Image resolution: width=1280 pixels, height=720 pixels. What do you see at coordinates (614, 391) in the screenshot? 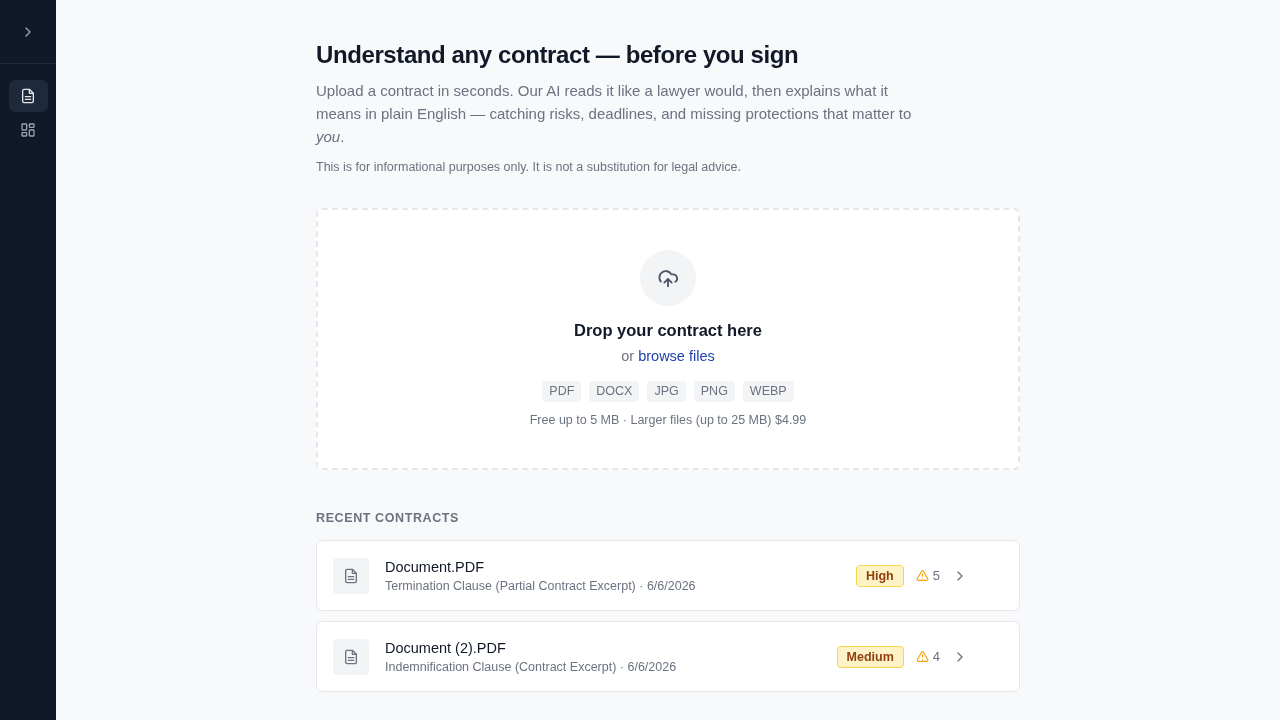
I see `file-format-tag: DOCX` at bounding box center [614, 391].